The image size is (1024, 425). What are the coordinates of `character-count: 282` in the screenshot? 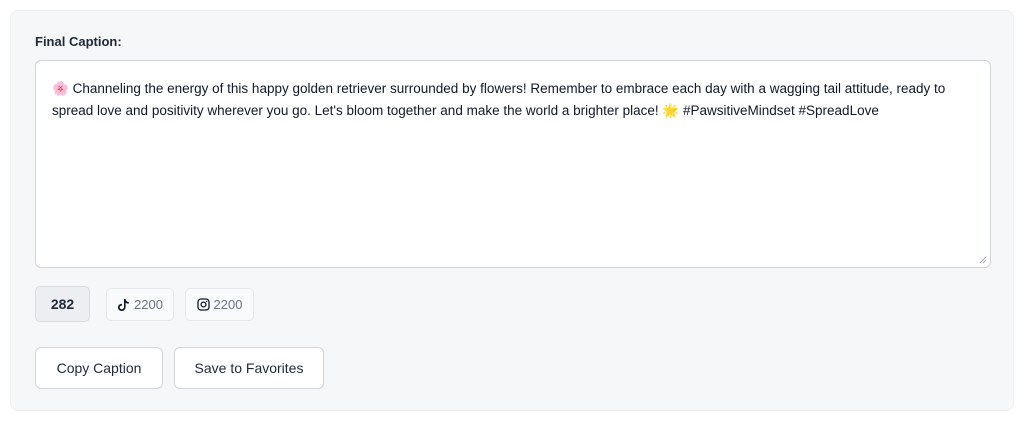 It's located at (62, 304).